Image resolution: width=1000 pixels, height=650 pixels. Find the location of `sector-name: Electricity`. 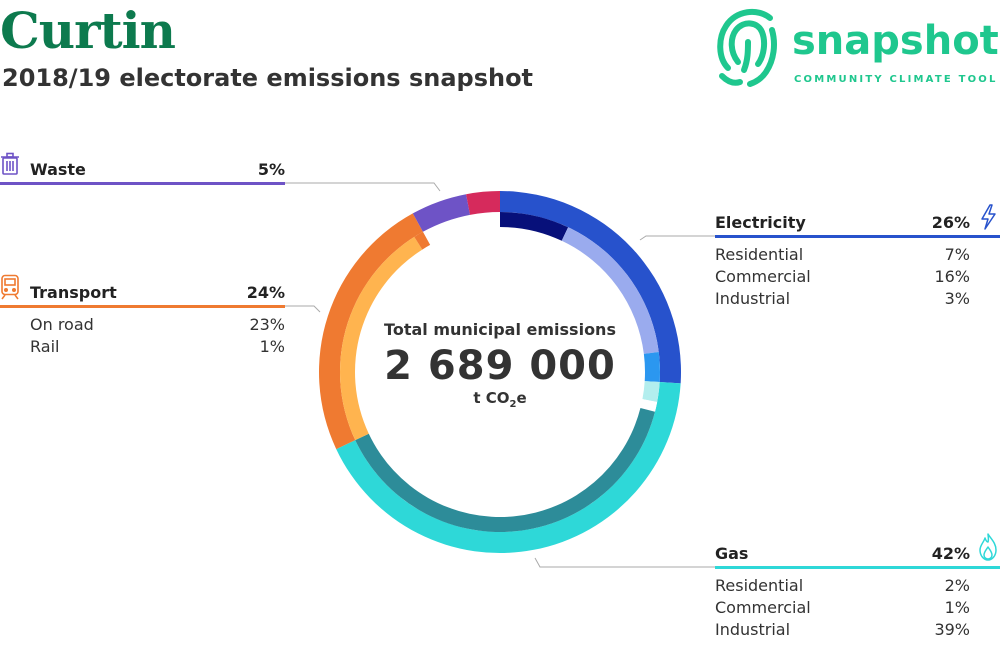

sector-name: Electricity is located at coordinates (760, 222).